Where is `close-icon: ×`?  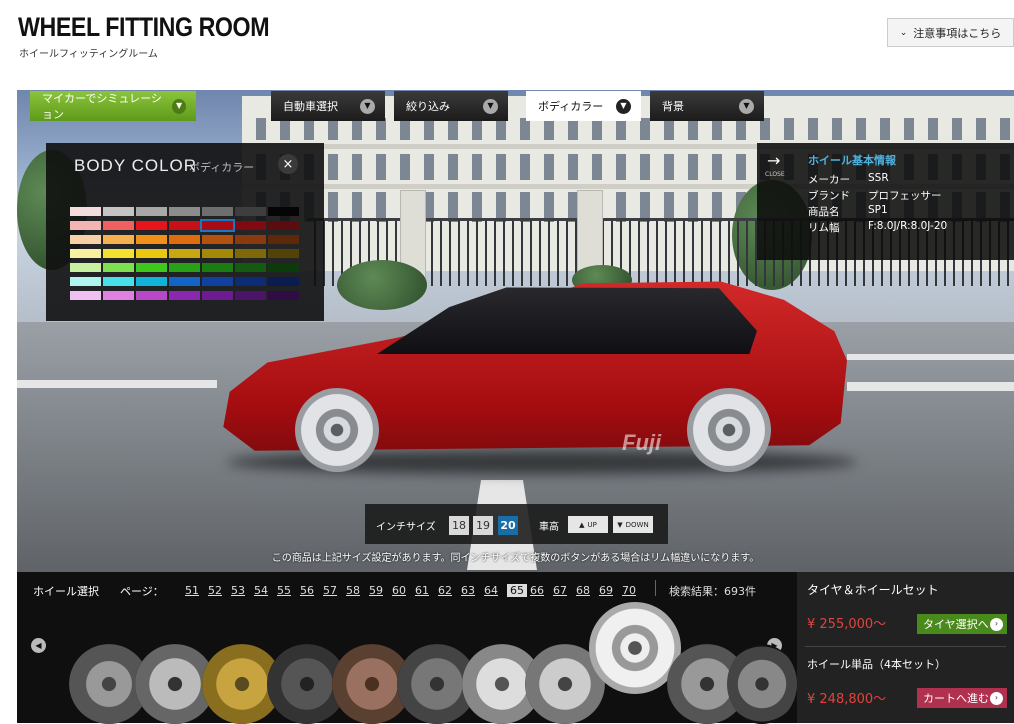 close-icon: × is located at coordinates (288, 164).